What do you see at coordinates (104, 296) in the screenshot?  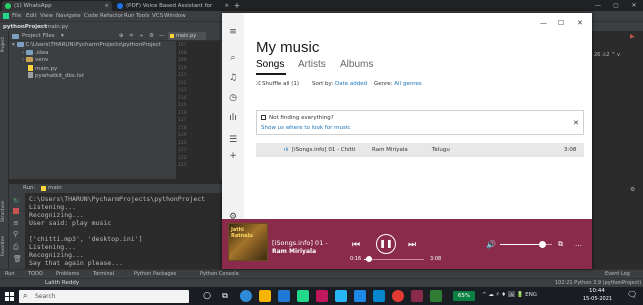 I see `taskbar-search-box: ⌕ Search` at bounding box center [104, 296].